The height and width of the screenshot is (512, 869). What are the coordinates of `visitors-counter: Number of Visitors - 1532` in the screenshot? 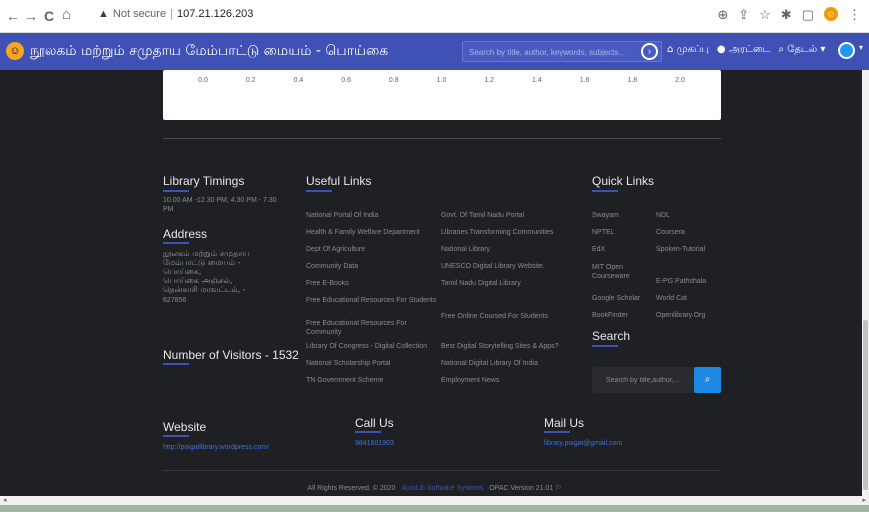 It's located at (231, 355).